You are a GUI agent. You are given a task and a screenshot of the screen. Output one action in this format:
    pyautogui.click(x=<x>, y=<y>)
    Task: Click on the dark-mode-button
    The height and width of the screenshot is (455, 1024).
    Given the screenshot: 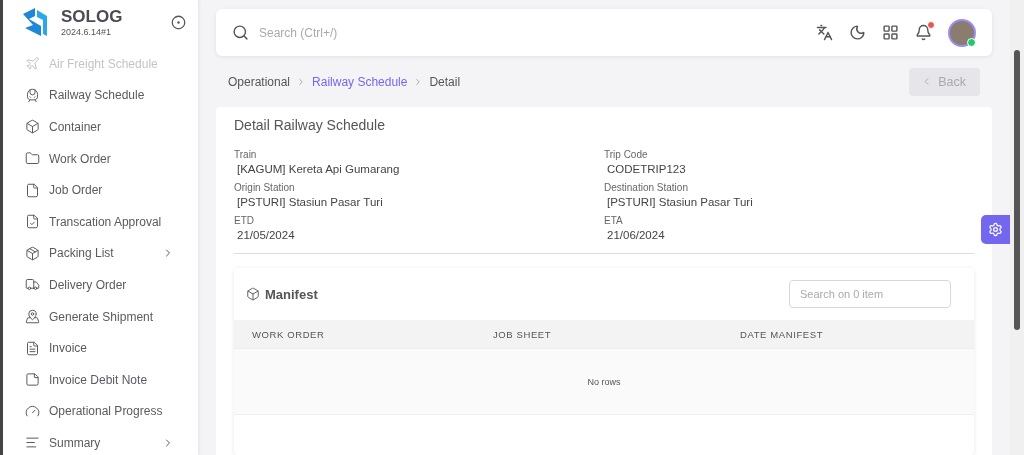 What is the action you would take?
    pyautogui.click(x=857, y=32)
    